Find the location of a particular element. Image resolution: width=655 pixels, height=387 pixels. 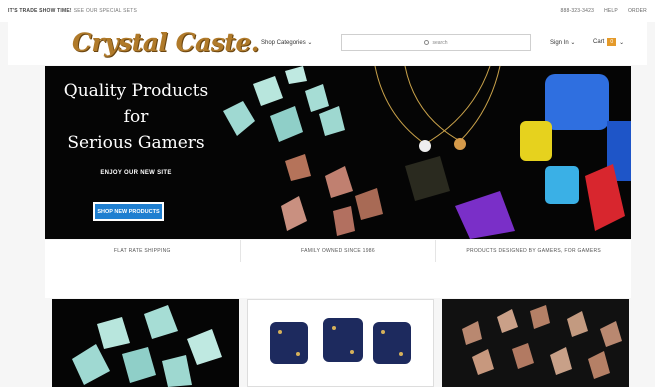

hero-title-line: Quality Products is located at coordinates (136, 91).